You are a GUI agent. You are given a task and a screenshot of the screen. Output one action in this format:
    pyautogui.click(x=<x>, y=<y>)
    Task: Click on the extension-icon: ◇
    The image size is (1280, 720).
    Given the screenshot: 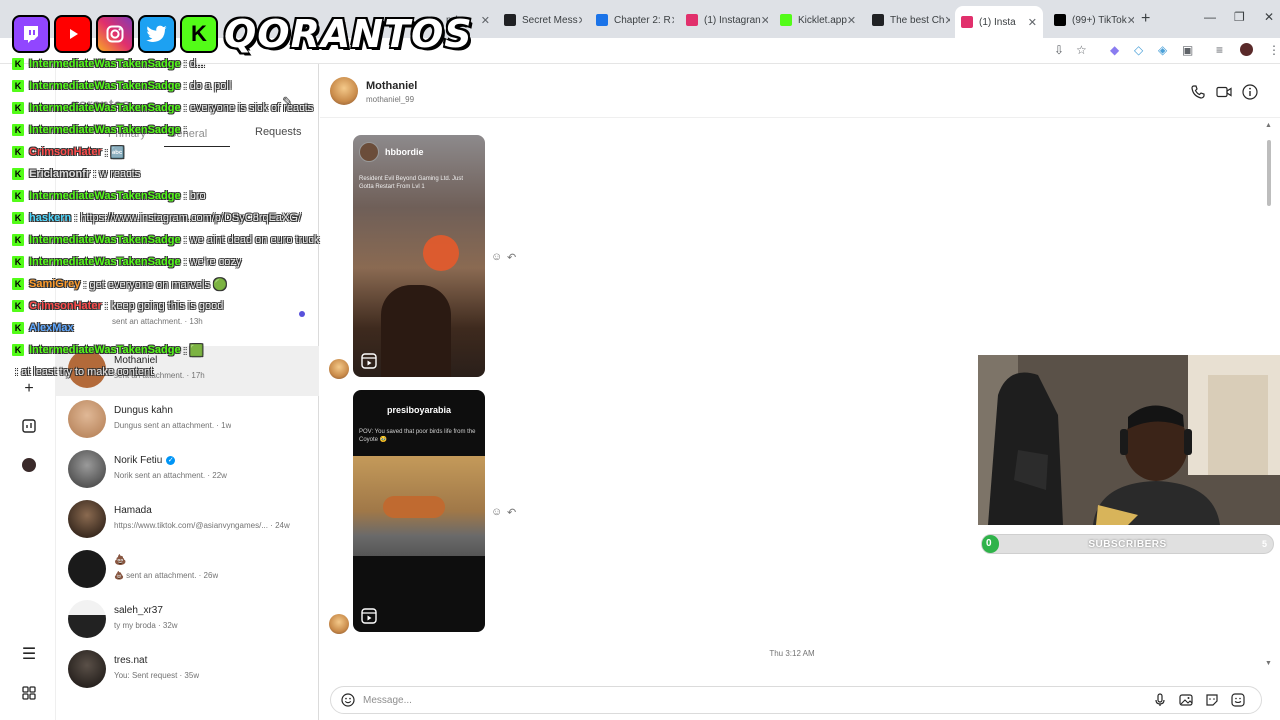 What is the action you would take?
    pyautogui.click(x=1138, y=50)
    